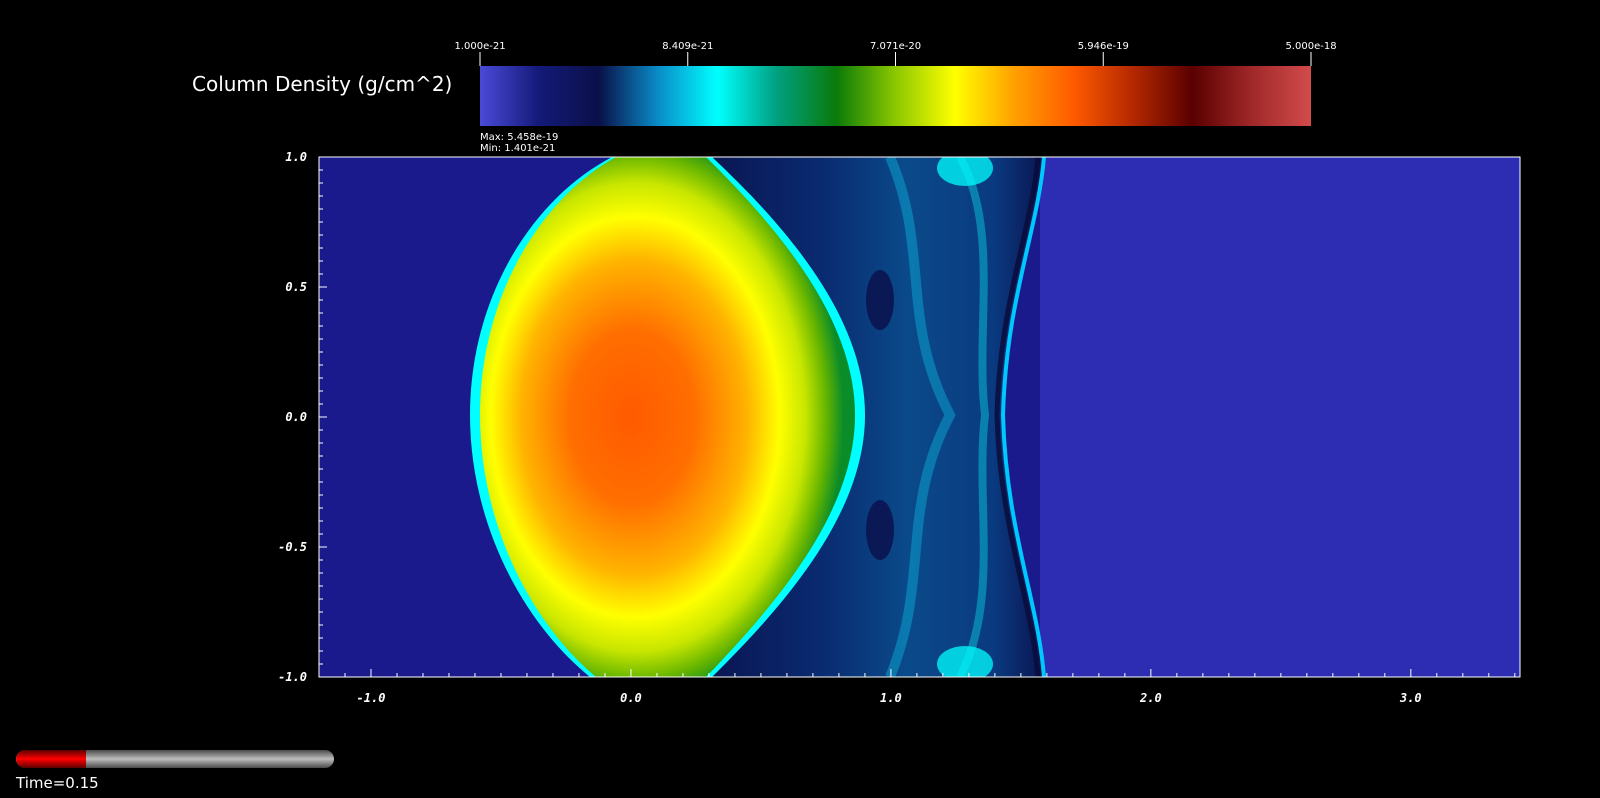 The image size is (1600, 798). I want to click on colorbar-tick-label: 5.946e-19, so click(1103, 46).